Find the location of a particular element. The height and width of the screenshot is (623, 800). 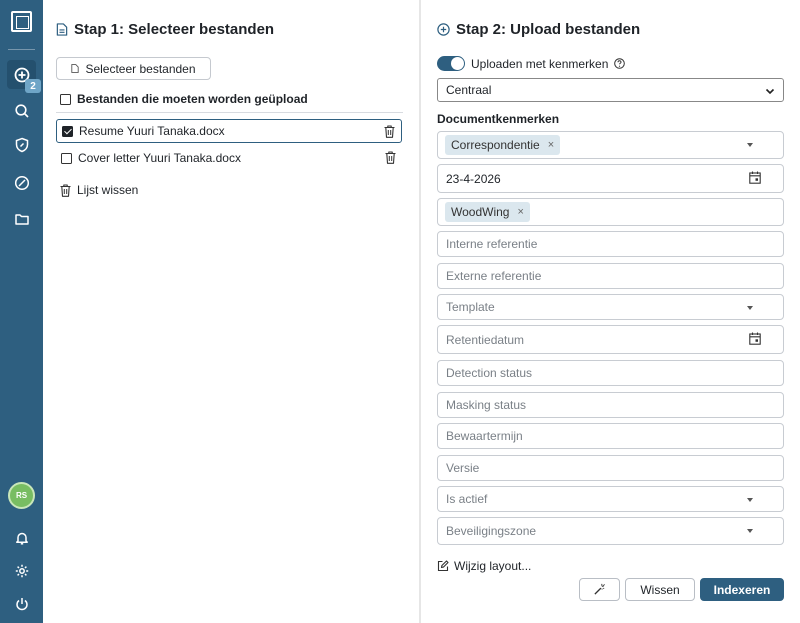

files-header: Bestanden die moeten worden geüpload is located at coordinates (231, 99).